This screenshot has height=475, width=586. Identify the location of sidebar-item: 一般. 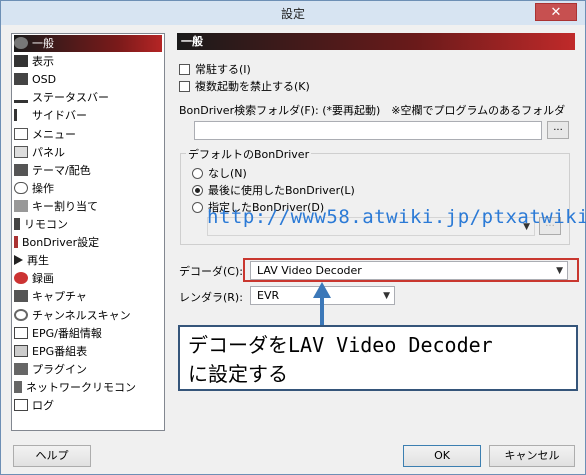
(88, 43).